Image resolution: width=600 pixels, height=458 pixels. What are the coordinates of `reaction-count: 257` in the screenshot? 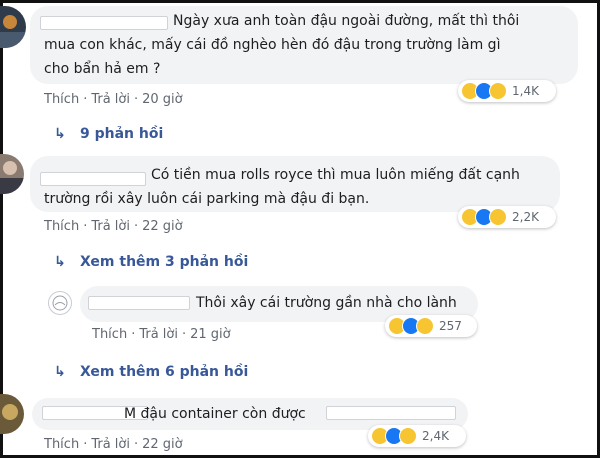 It's located at (450, 326).